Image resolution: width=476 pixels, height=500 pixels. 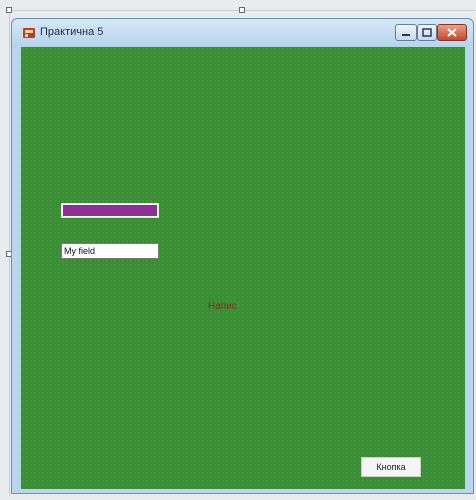 I want to click on my-field-input, so click(x=110, y=251).